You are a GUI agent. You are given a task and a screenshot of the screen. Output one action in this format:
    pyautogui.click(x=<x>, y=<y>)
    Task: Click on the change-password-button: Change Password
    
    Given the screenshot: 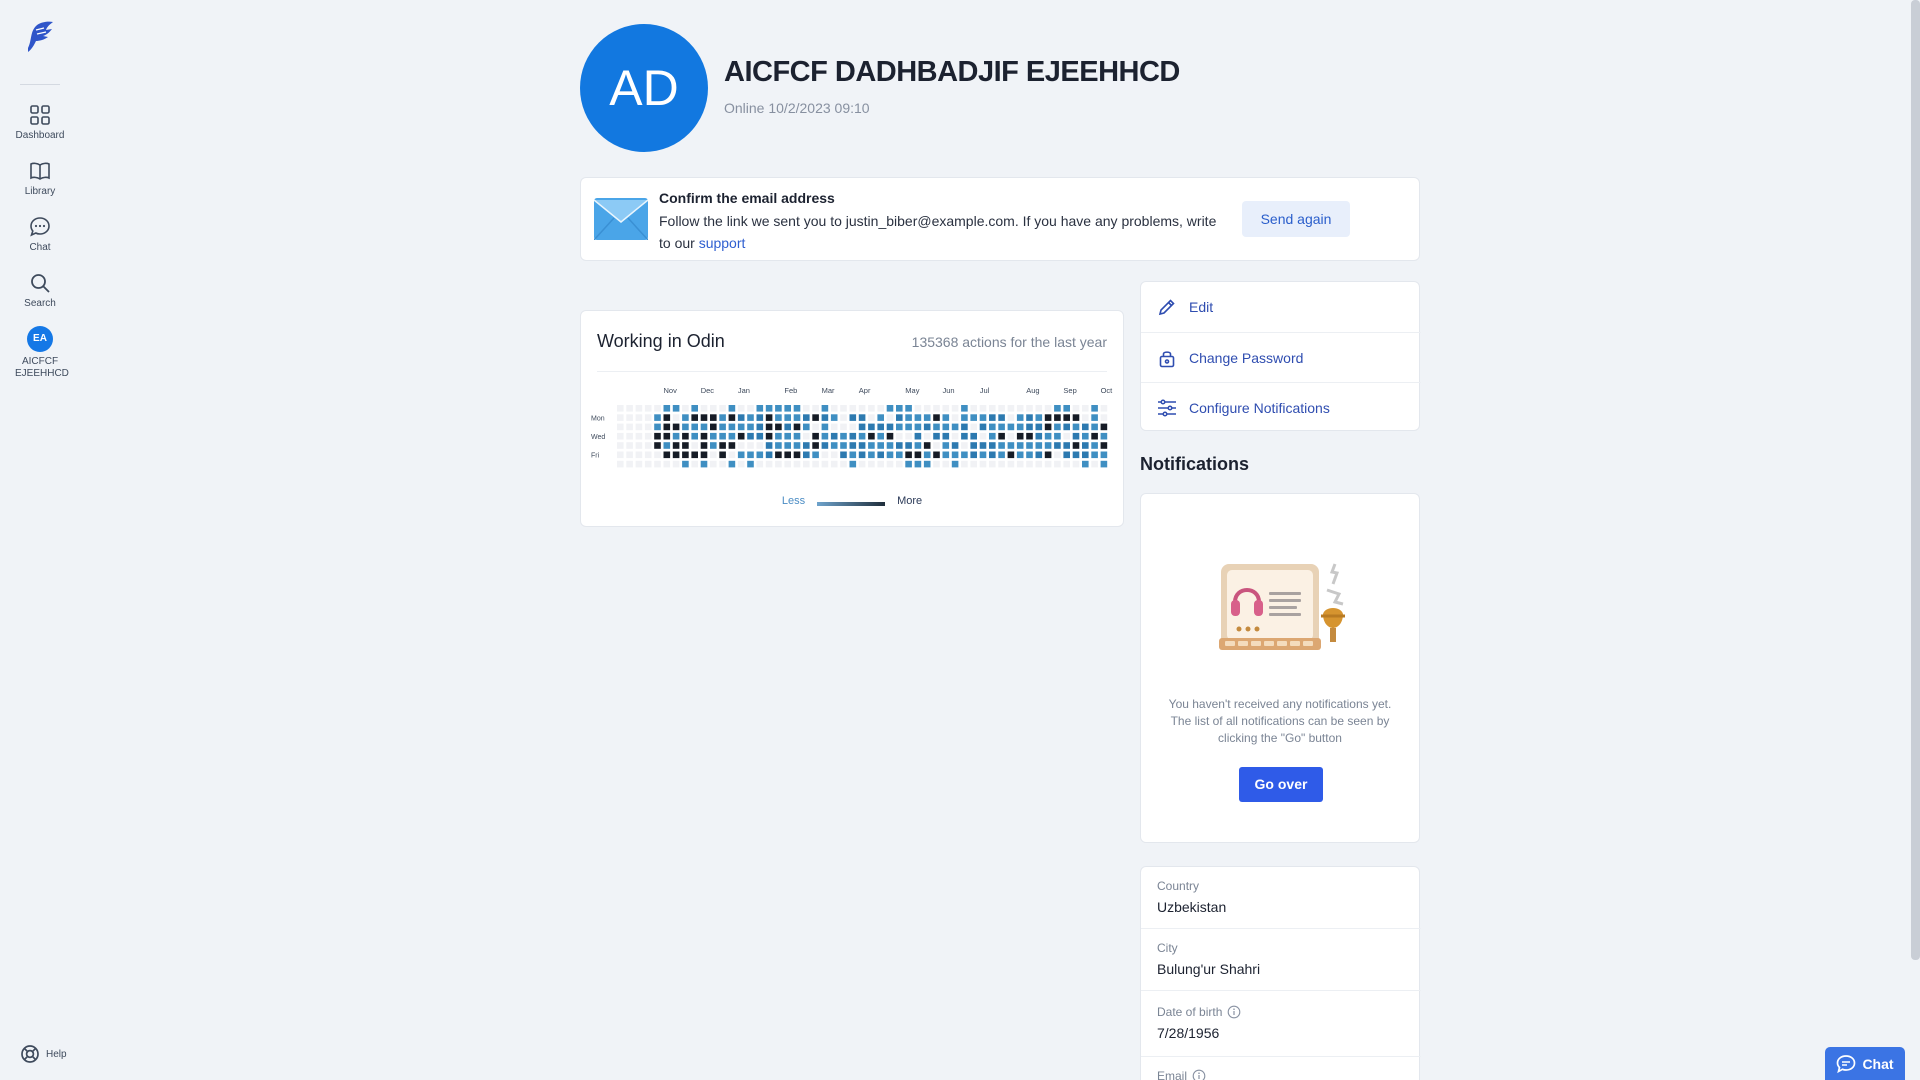 What is the action you would take?
    pyautogui.click(x=1281, y=357)
    